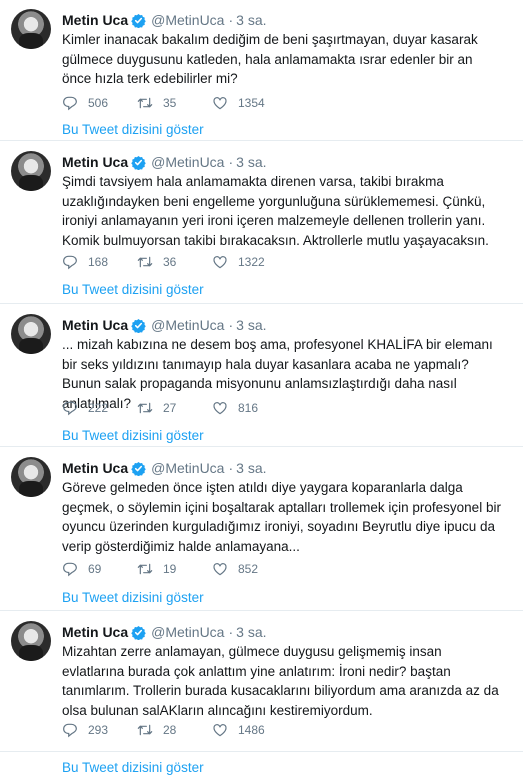 The image size is (523, 775). I want to click on retweet-button: 28, so click(174, 730).